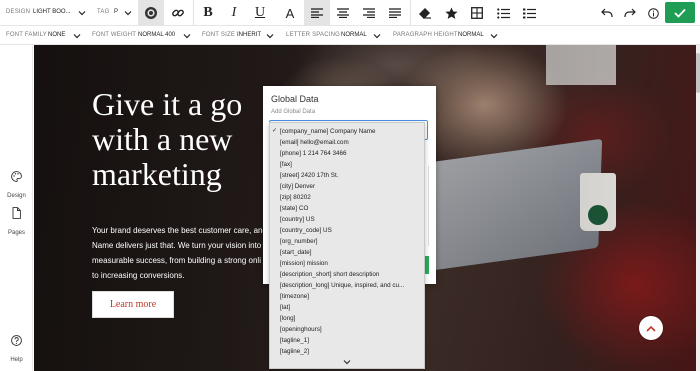 Image resolution: width=700 pixels, height=371 pixels. Describe the element at coordinates (347, 307) in the screenshot. I see `dropdown-option: [lat]` at that location.